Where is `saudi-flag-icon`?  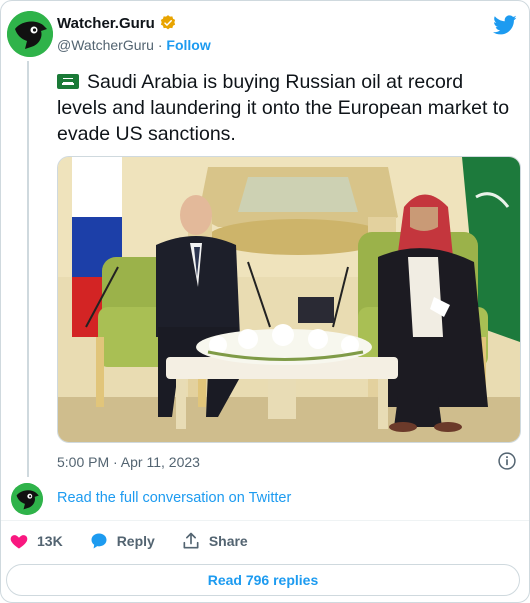 saudi-flag-icon is located at coordinates (68, 81).